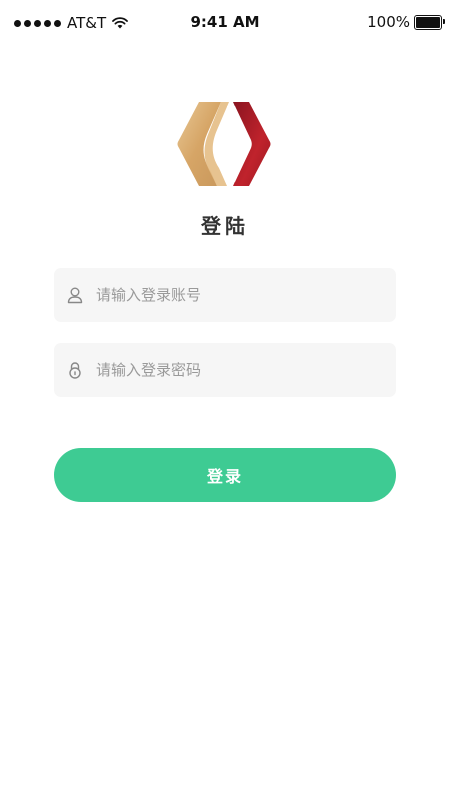  I want to click on account-field, so click(225, 295).